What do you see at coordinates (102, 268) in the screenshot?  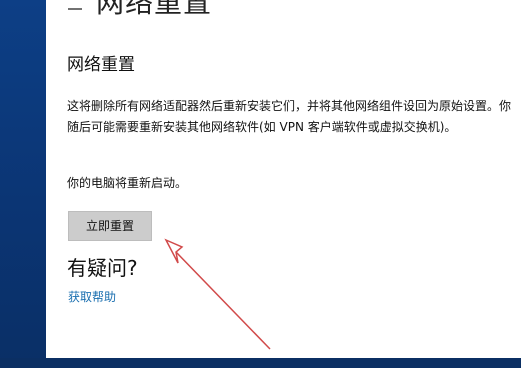 I see `help-question: 有疑问?` at bounding box center [102, 268].